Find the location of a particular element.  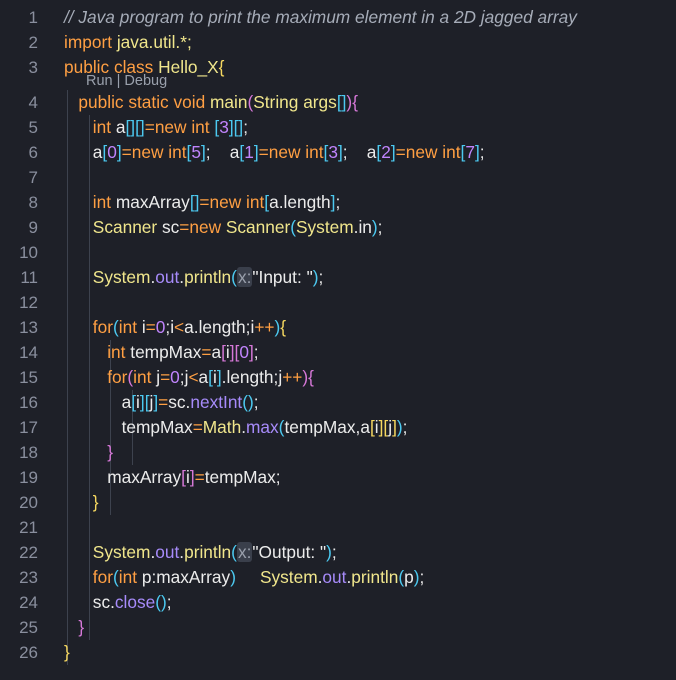

code-token: println is located at coordinates (208, 277).